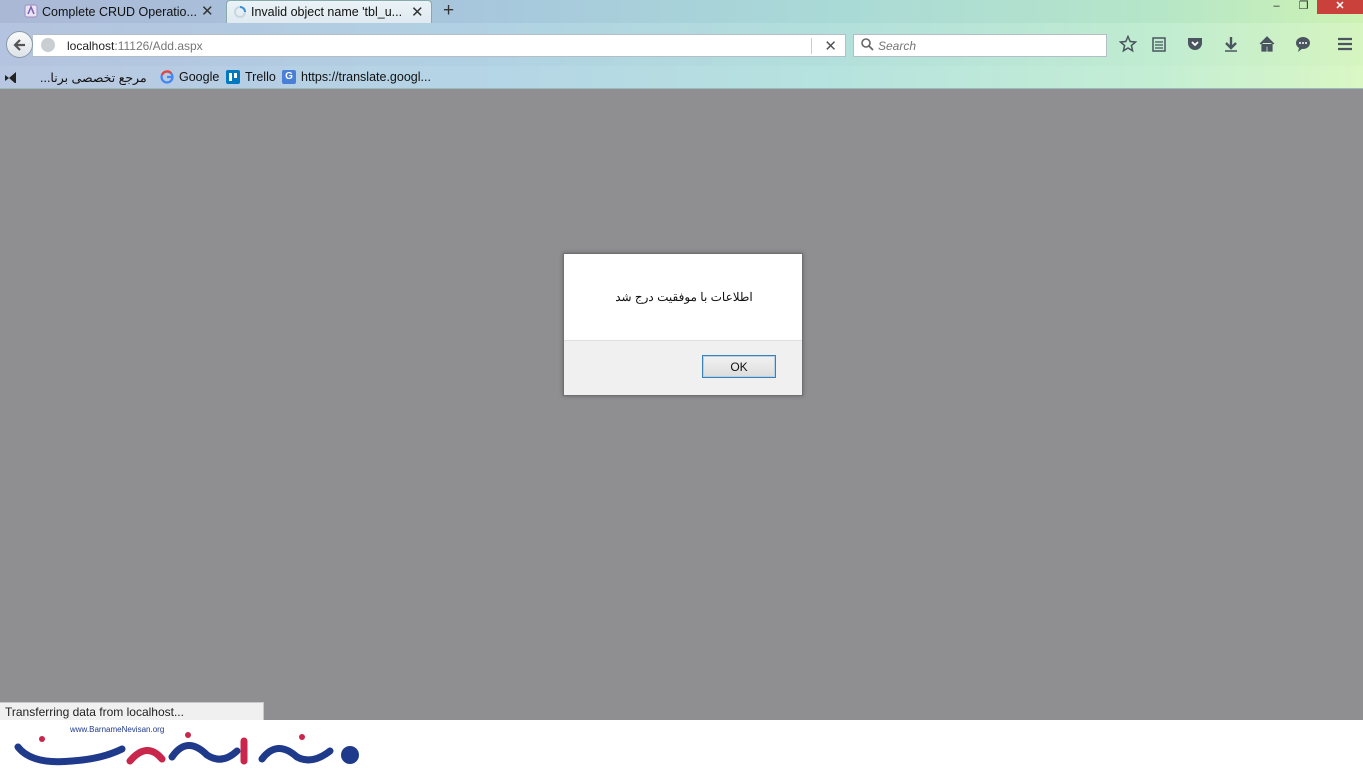 The image size is (1363, 770). I want to click on chat-icon, so click(1303, 45).